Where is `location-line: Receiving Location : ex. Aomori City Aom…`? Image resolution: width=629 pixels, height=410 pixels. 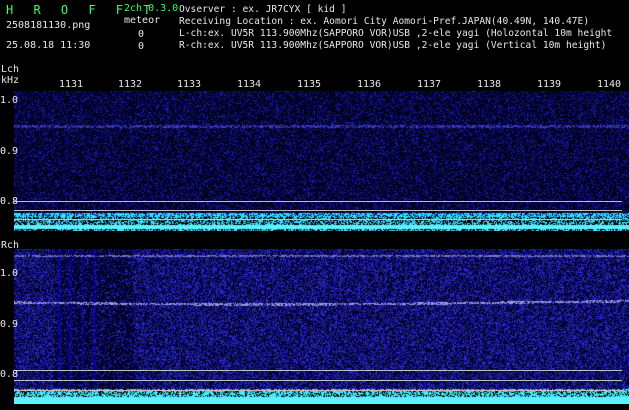
location-line: Receiving Location : ex. Aomori City Aom… is located at coordinates (384, 21).